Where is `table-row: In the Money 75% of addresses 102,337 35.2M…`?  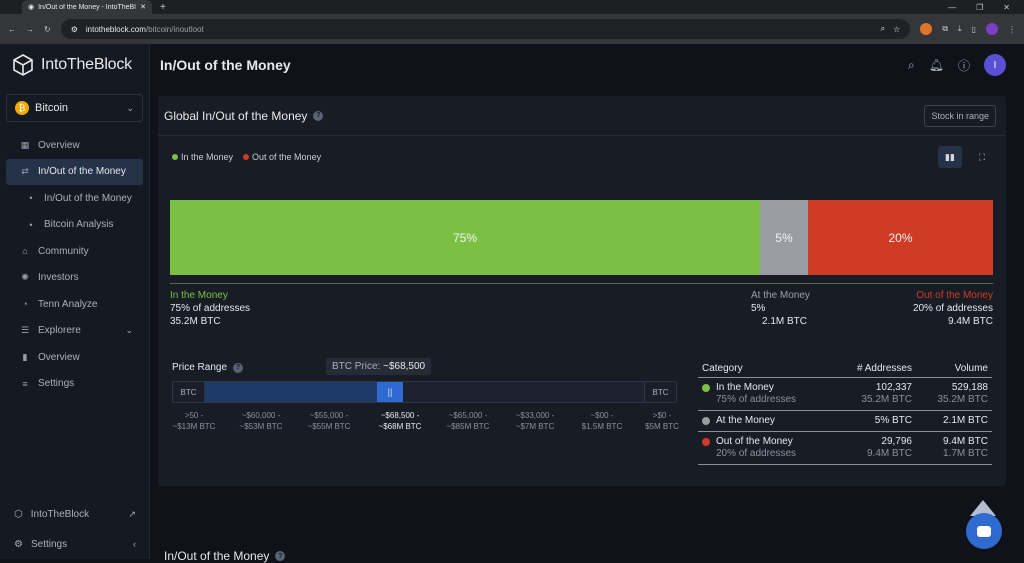
table-row: In the Money 75% of addresses 102,337 35.2M… is located at coordinates (845, 394).